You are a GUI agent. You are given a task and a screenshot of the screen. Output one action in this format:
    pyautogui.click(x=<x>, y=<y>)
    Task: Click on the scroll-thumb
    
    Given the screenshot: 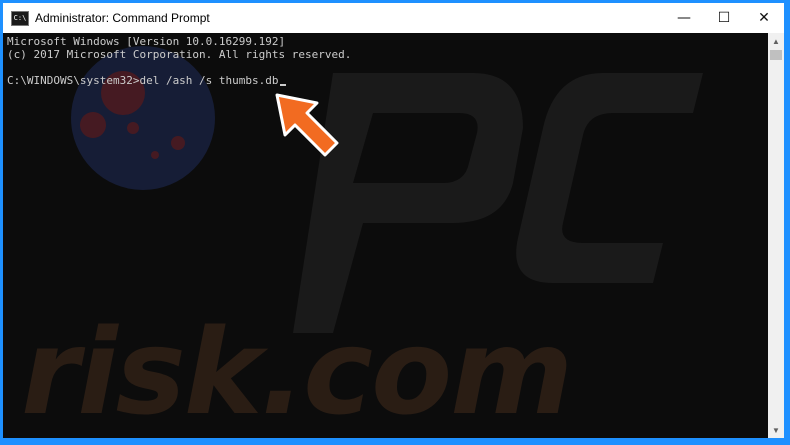 What is the action you would take?
    pyautogui.click(x=776, y=55)
    